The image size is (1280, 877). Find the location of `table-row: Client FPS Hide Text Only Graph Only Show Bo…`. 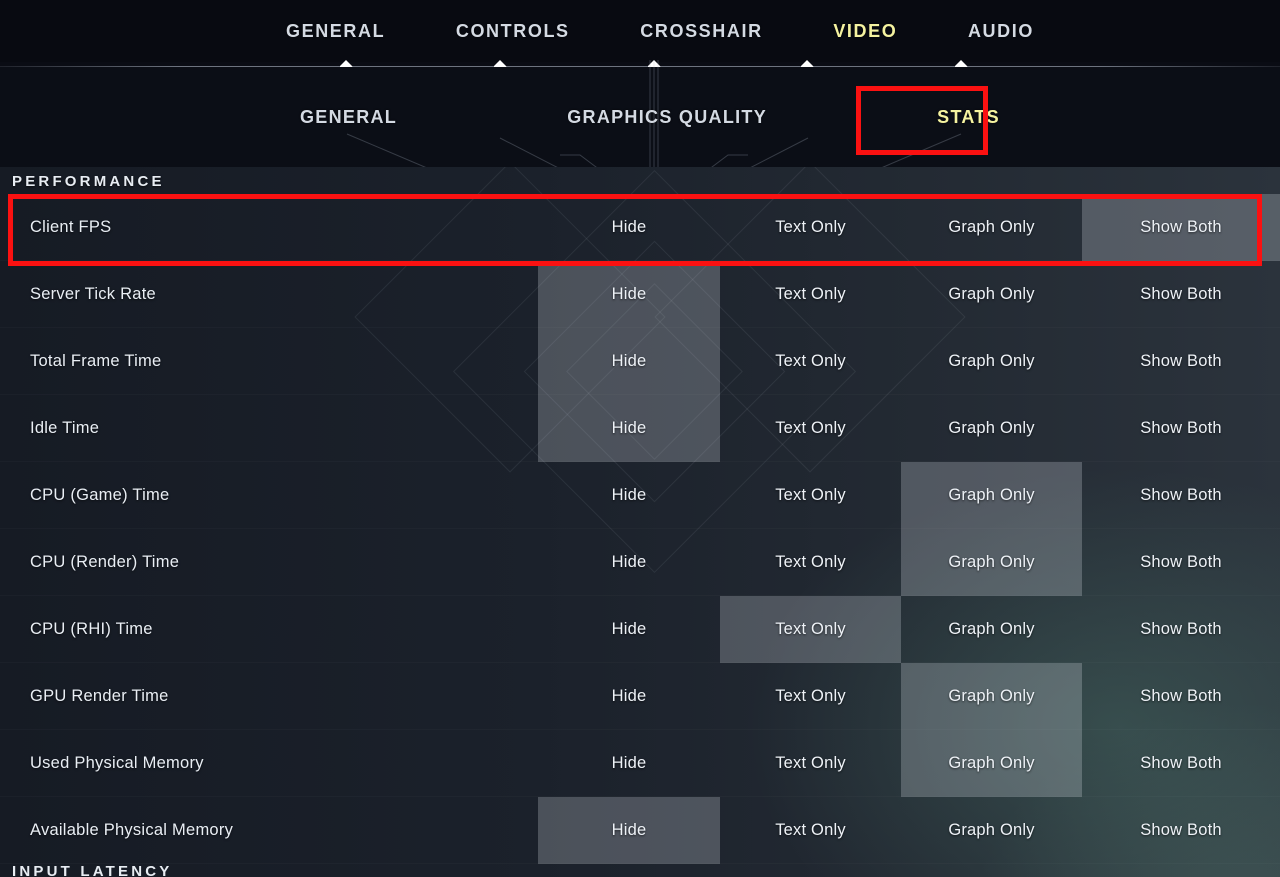

table-row: Client FPS Hide Text Only Graph Only Show Bo… is located at coordinates (640, 227).